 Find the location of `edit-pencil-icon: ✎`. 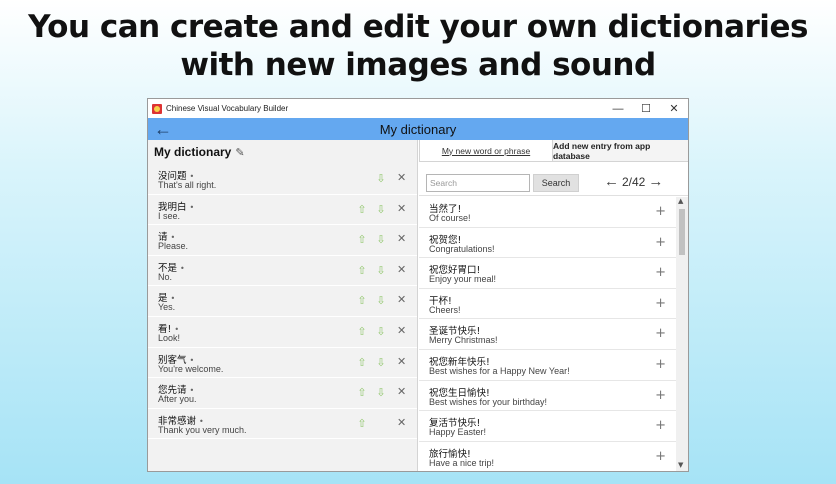

edit-pencil-icon: ✎ is located at coordinates (239, 152).